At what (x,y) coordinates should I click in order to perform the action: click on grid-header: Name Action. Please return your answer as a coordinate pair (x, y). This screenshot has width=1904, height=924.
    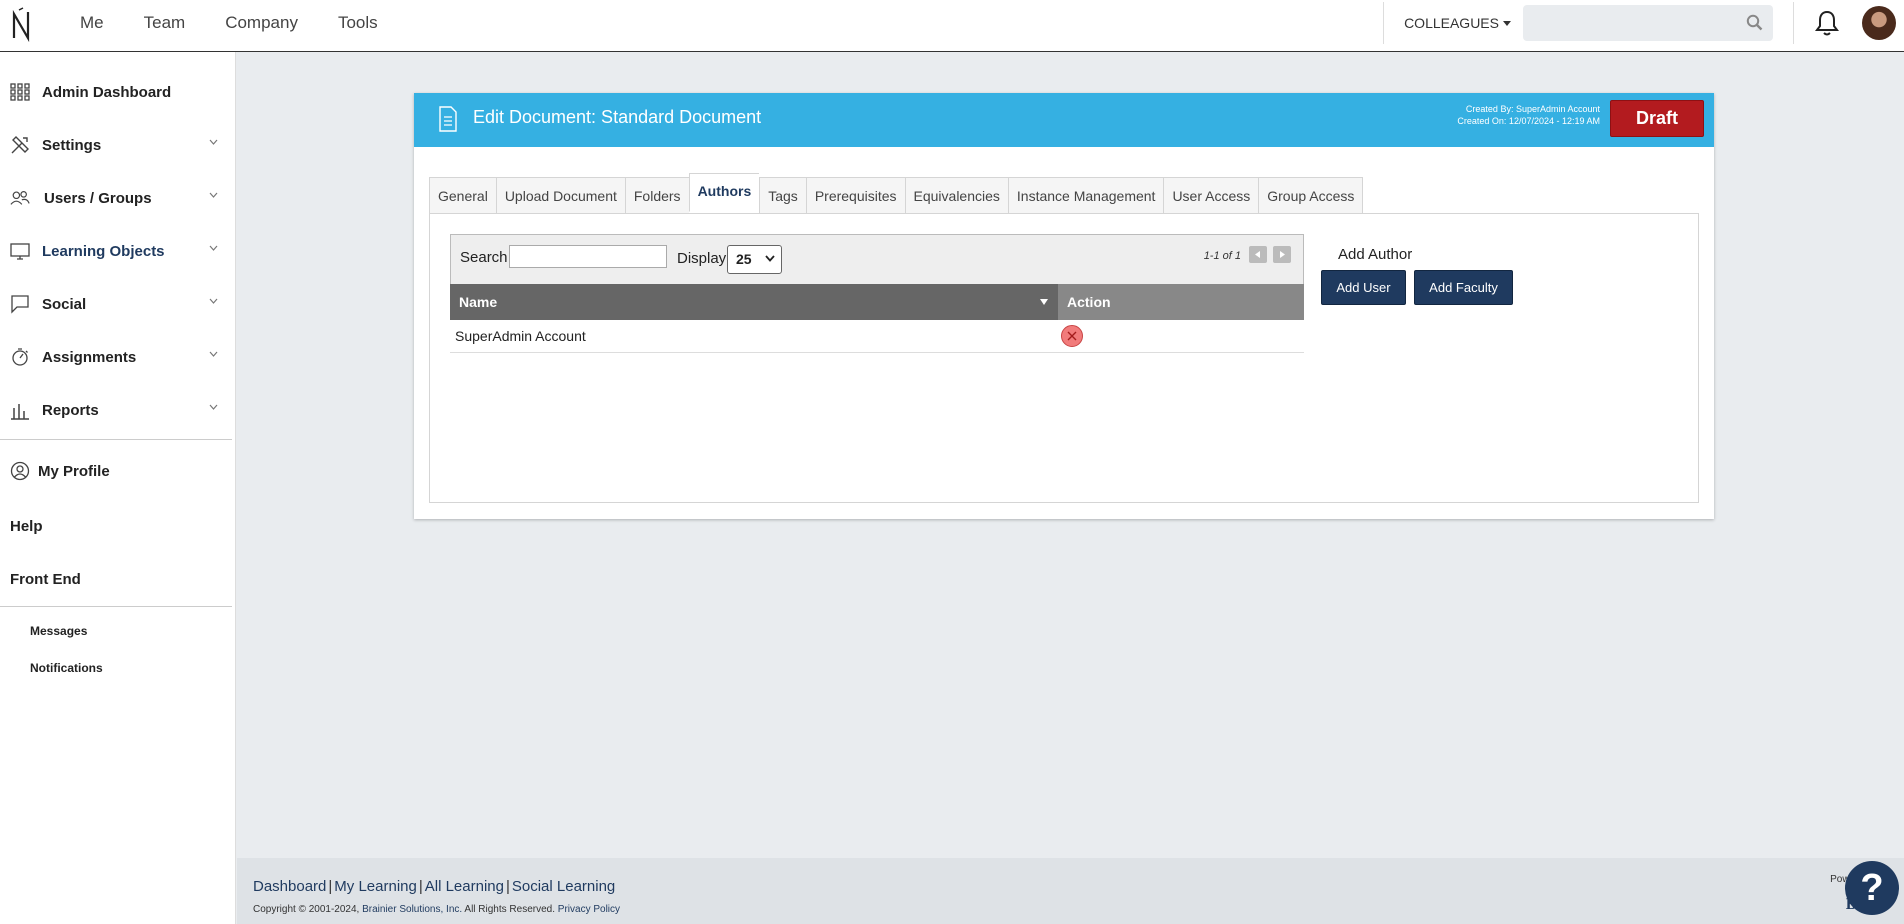
    Looking at the image, I should click on (877, 302).